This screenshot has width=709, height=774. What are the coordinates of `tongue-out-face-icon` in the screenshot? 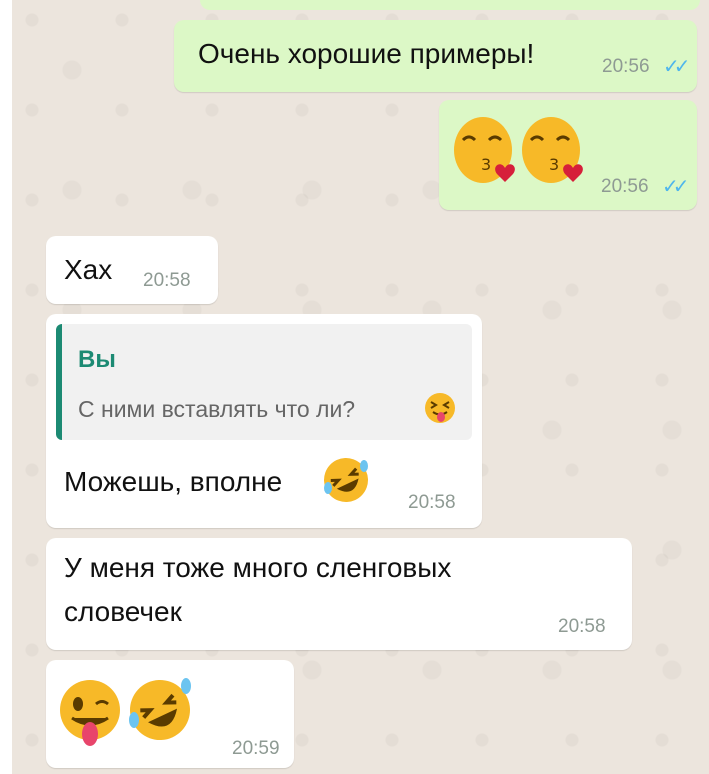 It's located at (440, 408).